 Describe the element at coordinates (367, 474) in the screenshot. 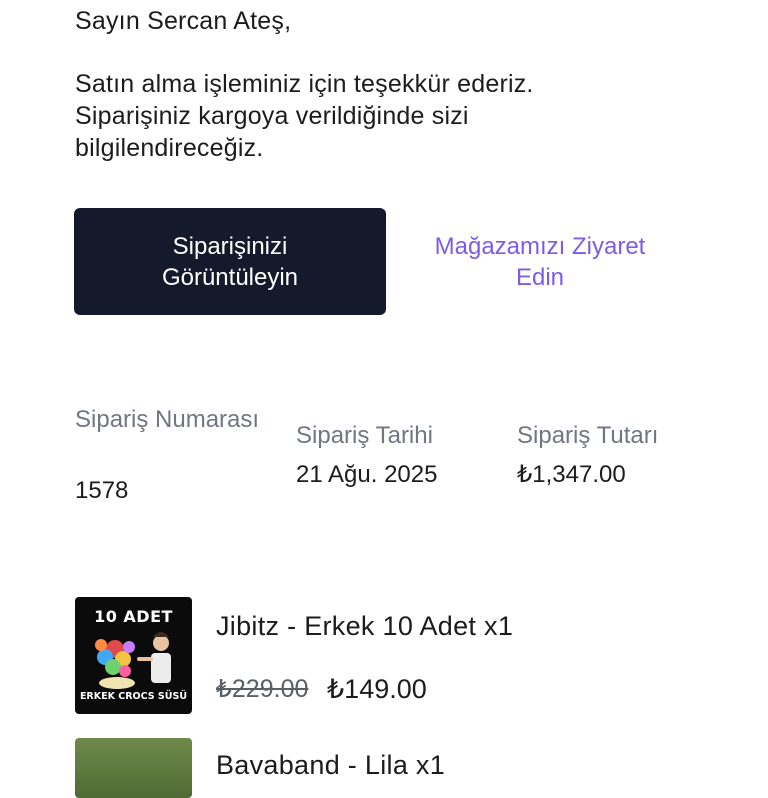

I see `order-date-value: 21 Ağu. 2025` at that location.